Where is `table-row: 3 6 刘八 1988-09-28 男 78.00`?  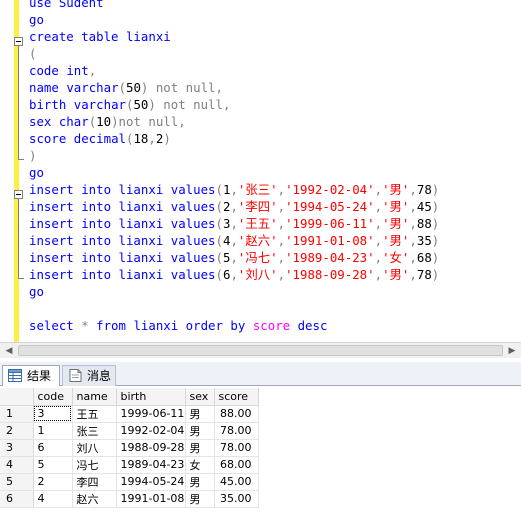 table-row: 3 6 刘八 1988-09-28 男 78.00 is located at coordinates (129, 448).